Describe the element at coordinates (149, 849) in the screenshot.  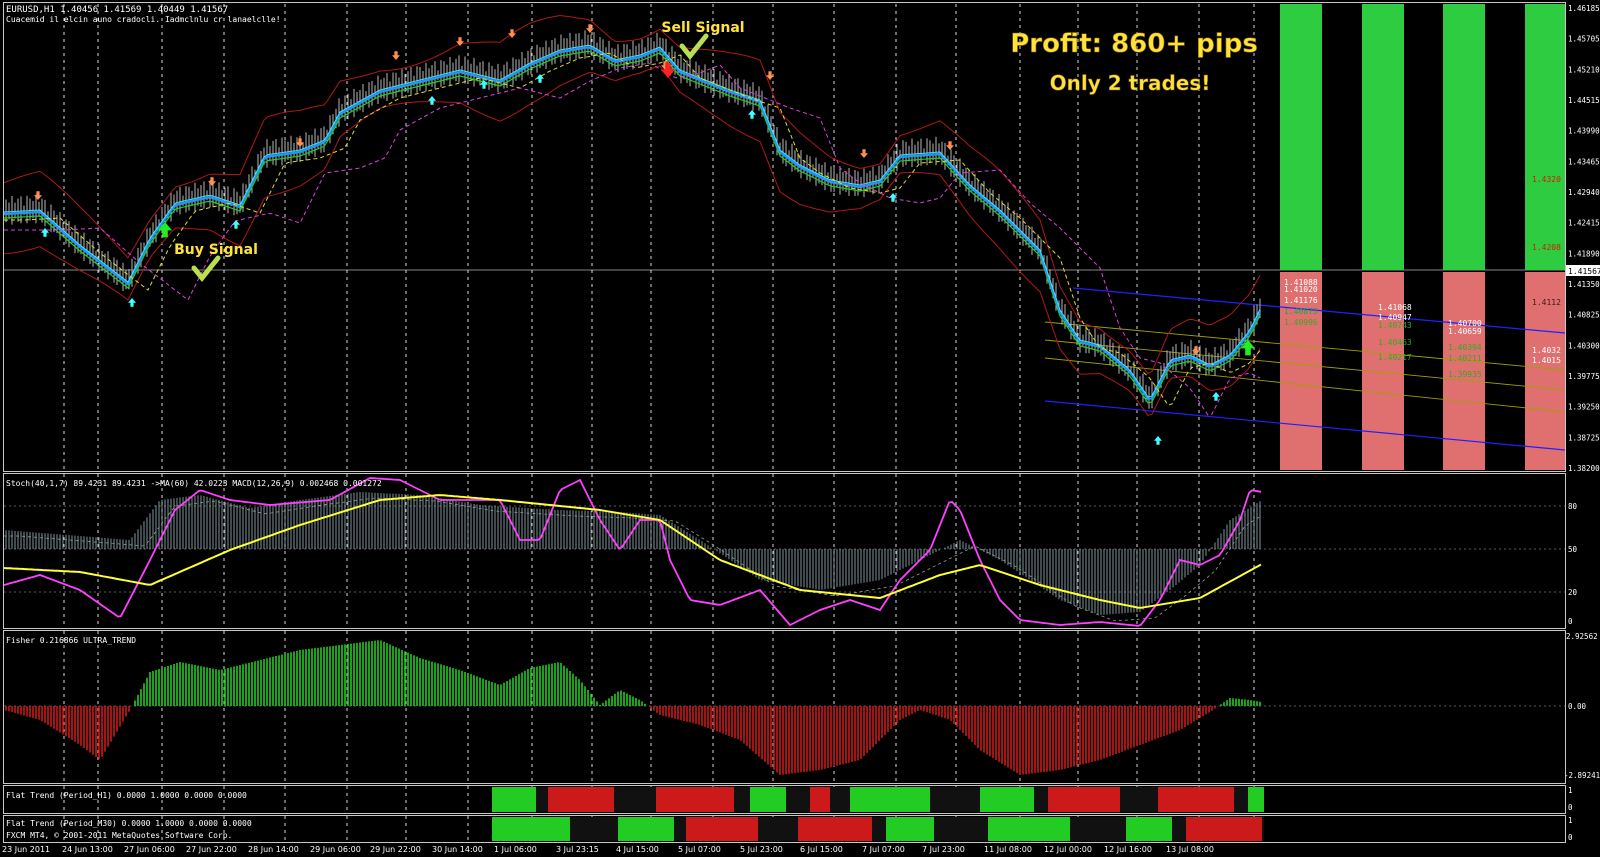
I see `time-axis-label: 27 Jun 06:00` at that location.